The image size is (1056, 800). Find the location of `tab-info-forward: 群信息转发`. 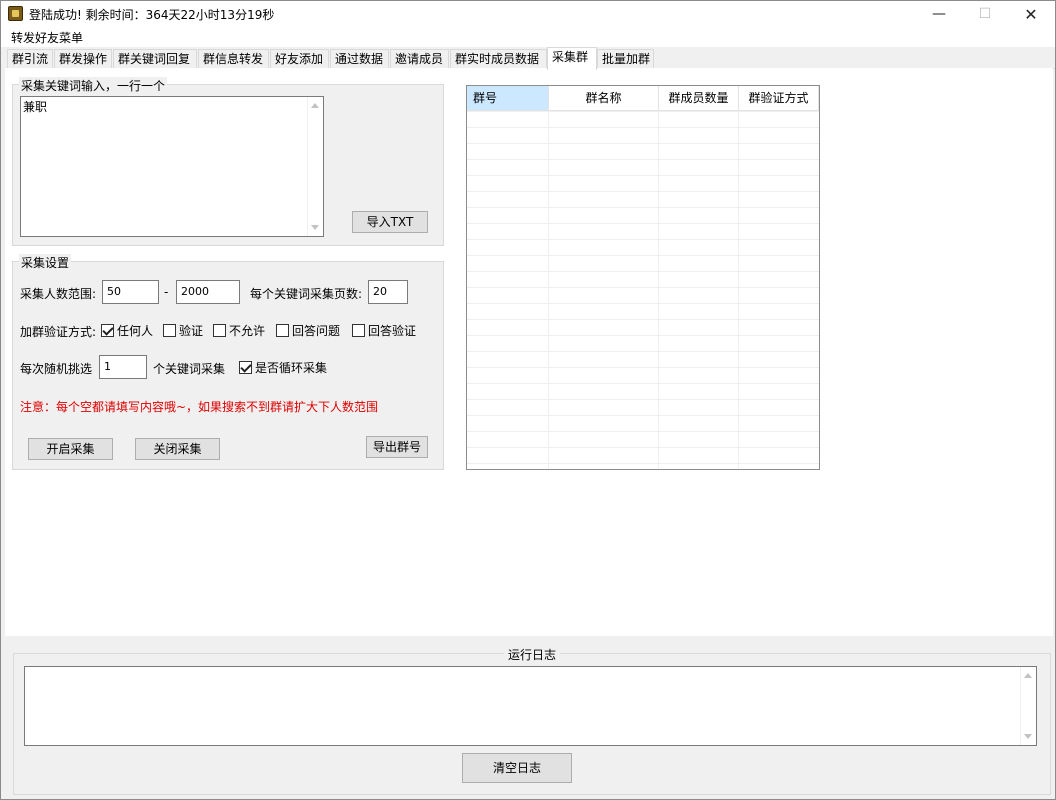

tab-info-forward: 群信息转发 is located at coordinates (233, 59).